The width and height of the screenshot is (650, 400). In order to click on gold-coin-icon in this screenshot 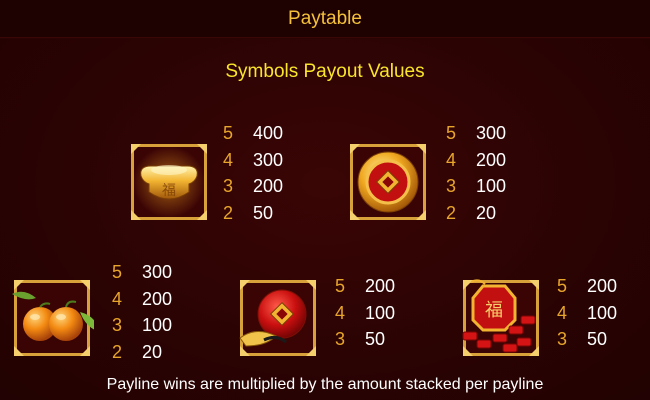, I will do `click(388, 182)`.